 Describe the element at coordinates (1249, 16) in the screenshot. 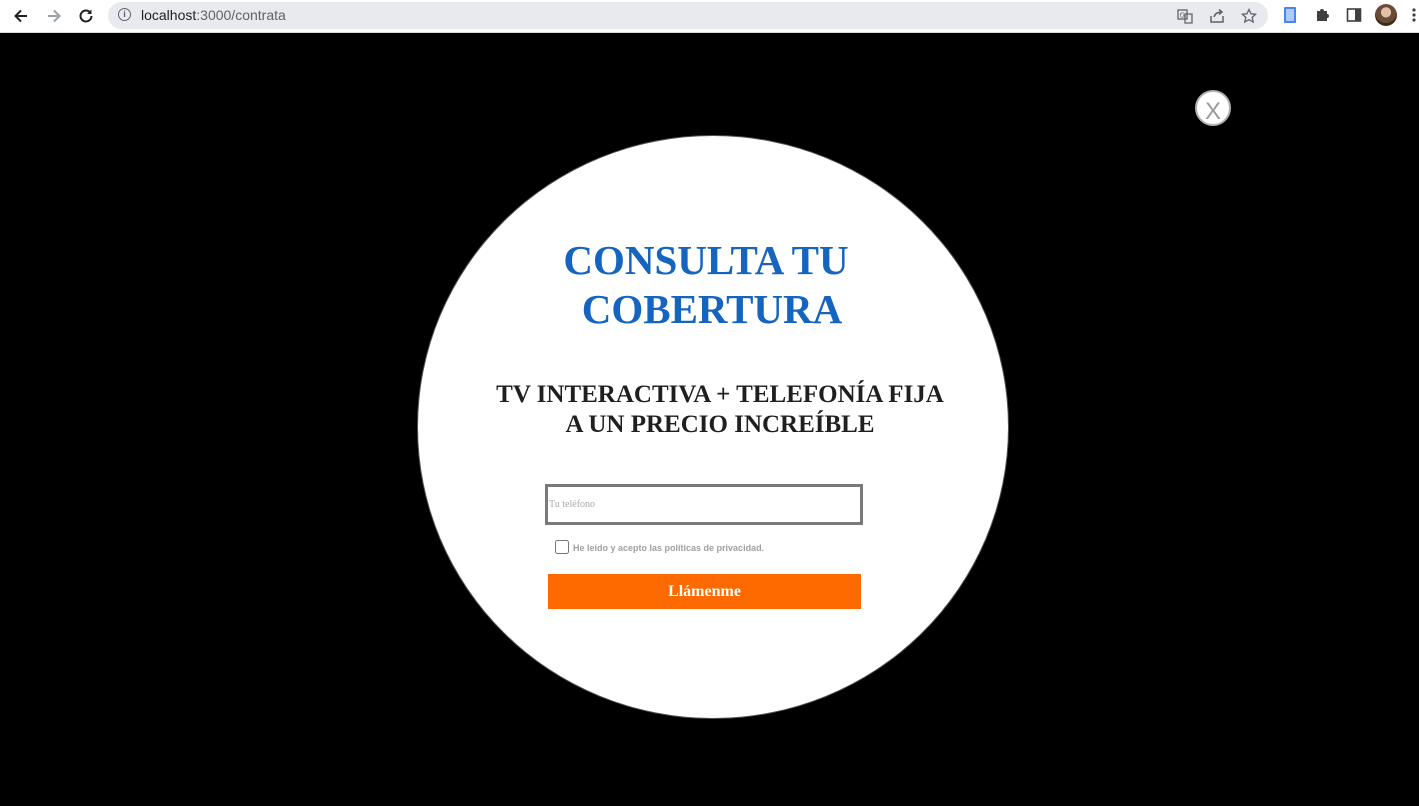

I see `star-icon` at that location.